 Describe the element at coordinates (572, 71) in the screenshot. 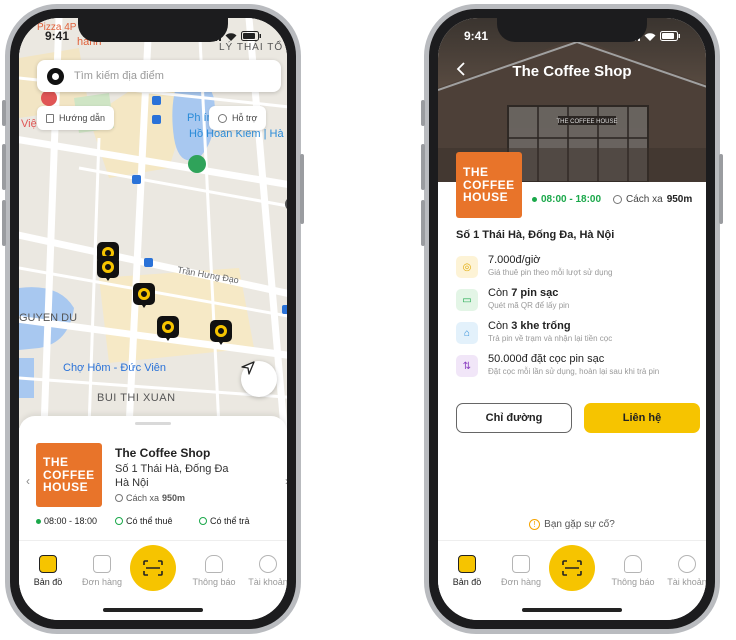

I see `page-title: The Coffee Shop` at that location.